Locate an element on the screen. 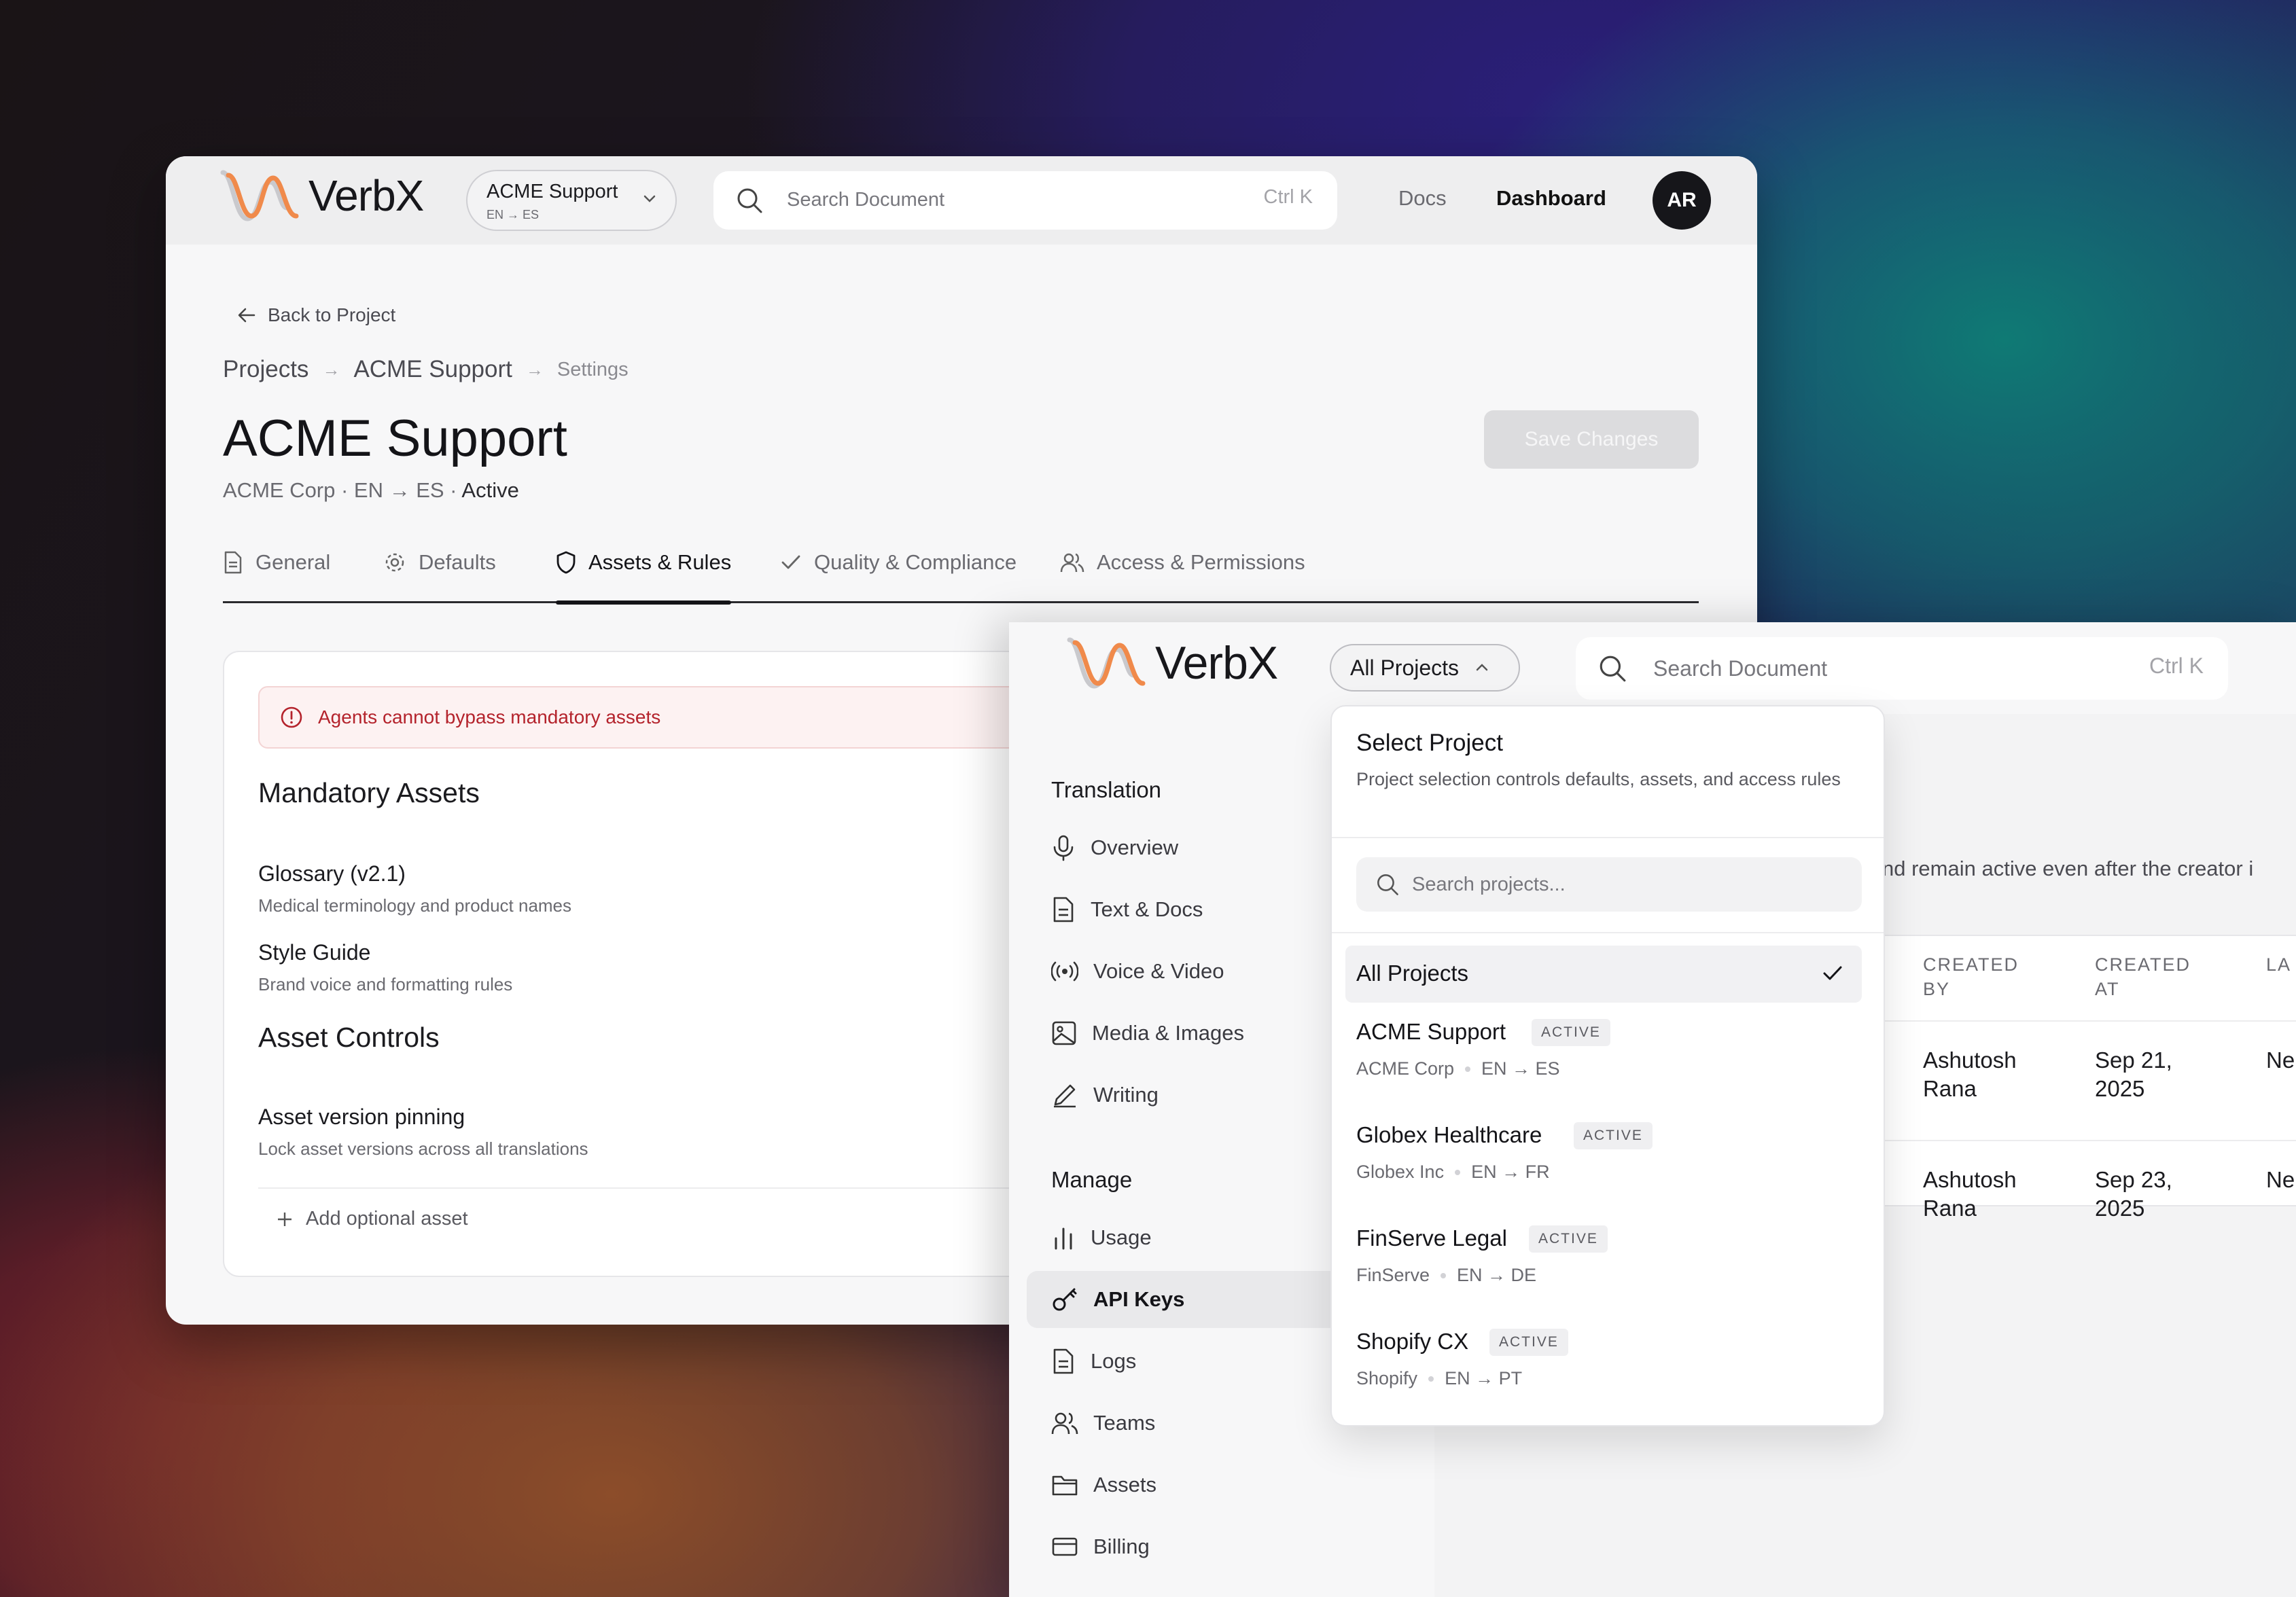 The height and width of the screenshot is (1597, 2296). project-switcher-name: ACME Support is located at coordinates (552, 191).